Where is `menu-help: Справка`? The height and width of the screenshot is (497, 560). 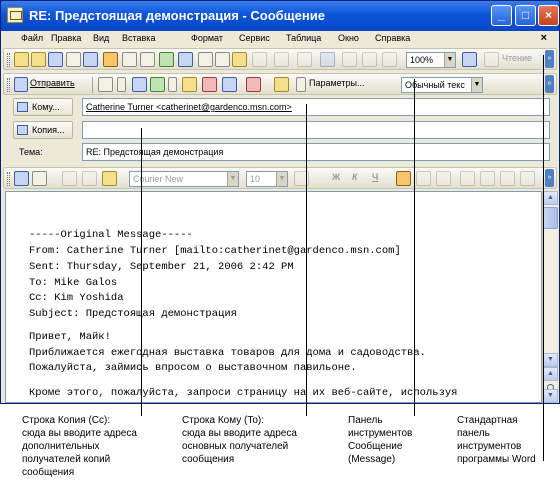
menu-help: Справка is located at coordinates (392, 38).